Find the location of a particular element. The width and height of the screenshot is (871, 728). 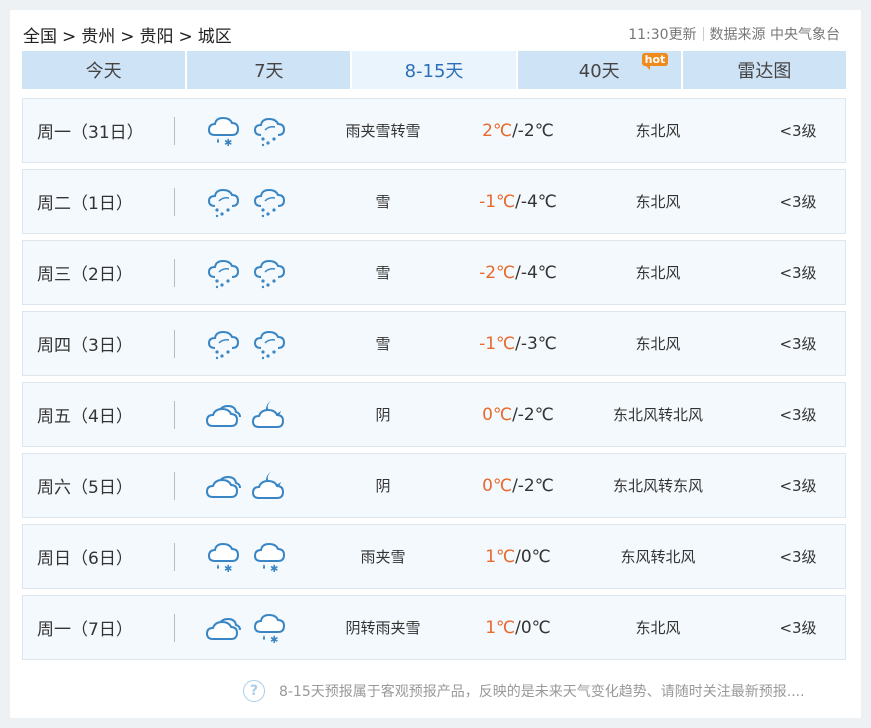

overcast-icon is located at coordinates (223, 628).